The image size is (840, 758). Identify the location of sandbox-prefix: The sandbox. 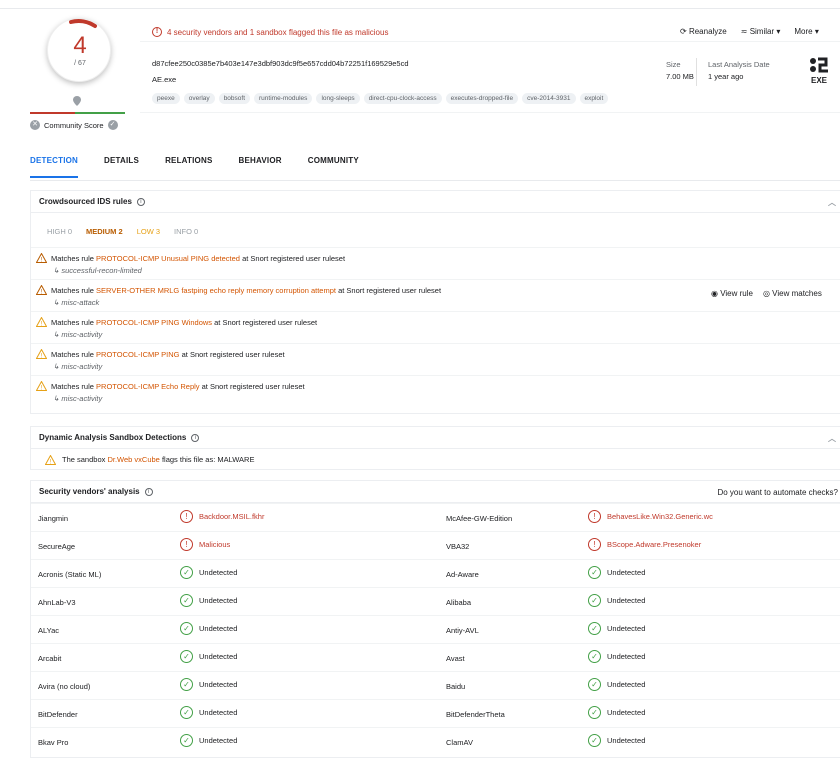
(84, 459).